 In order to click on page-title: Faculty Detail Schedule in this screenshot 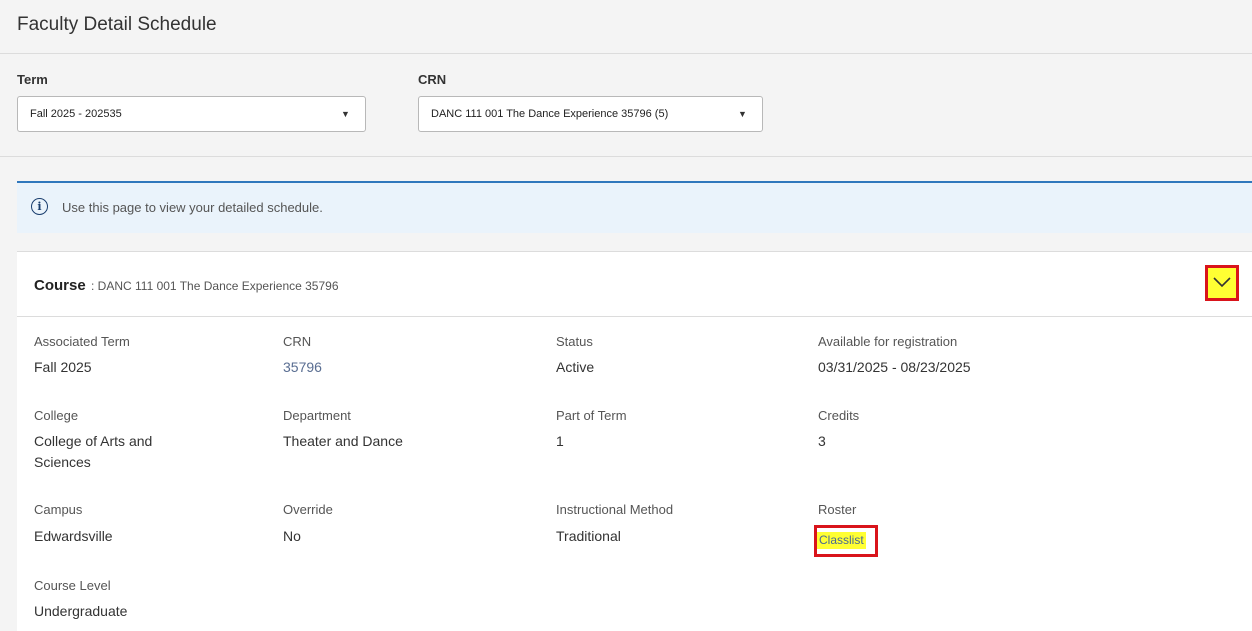, I will do `click(117, 24)`.